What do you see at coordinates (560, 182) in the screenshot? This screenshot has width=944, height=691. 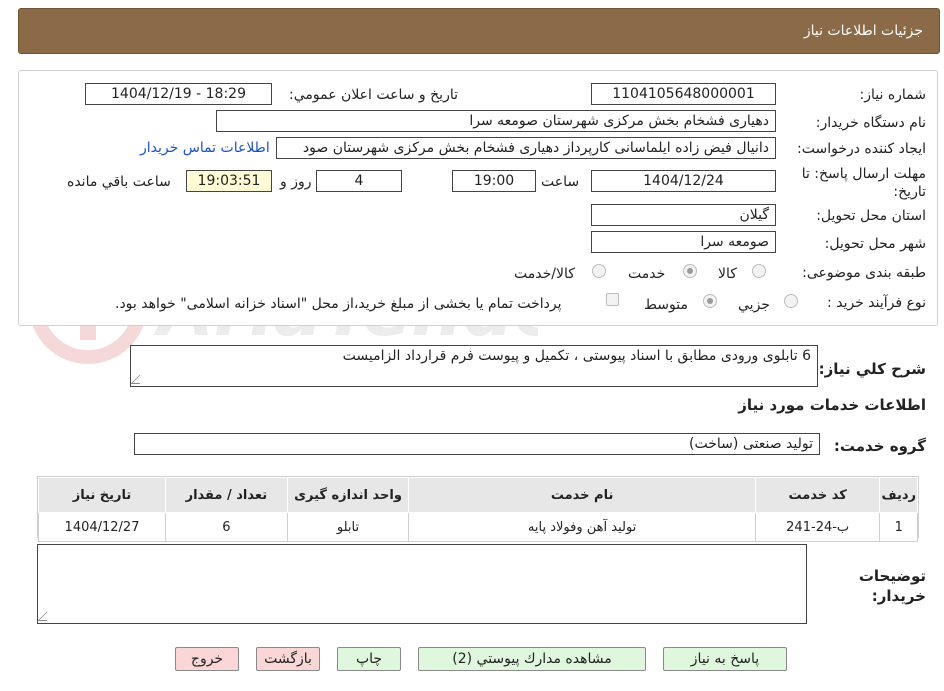 I see `deadline-time-label: ساعت` at bounding box center [560, 182].